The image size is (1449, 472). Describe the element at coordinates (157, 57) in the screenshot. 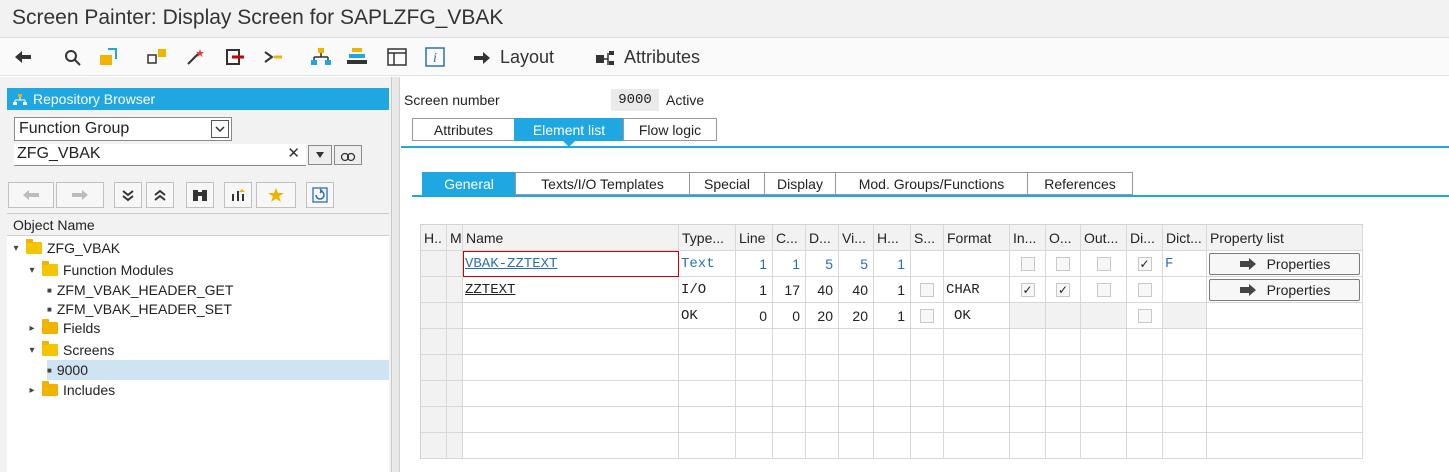

I see `activate-icon` at that location.